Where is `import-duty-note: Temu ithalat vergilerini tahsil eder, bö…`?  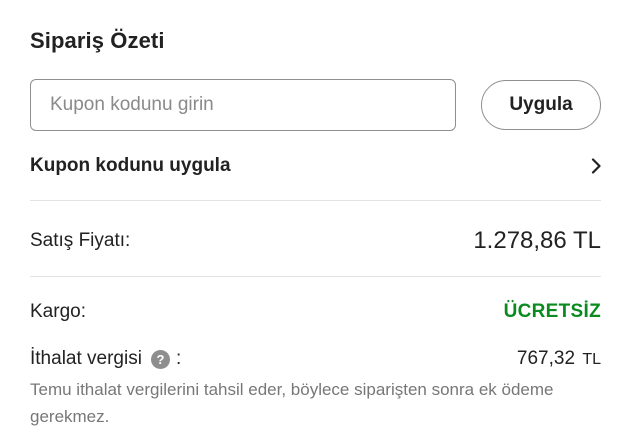 import-duty-note: Temu ithalat vergilerini tahsil eder, bö… is located at coordinates (292, 403).